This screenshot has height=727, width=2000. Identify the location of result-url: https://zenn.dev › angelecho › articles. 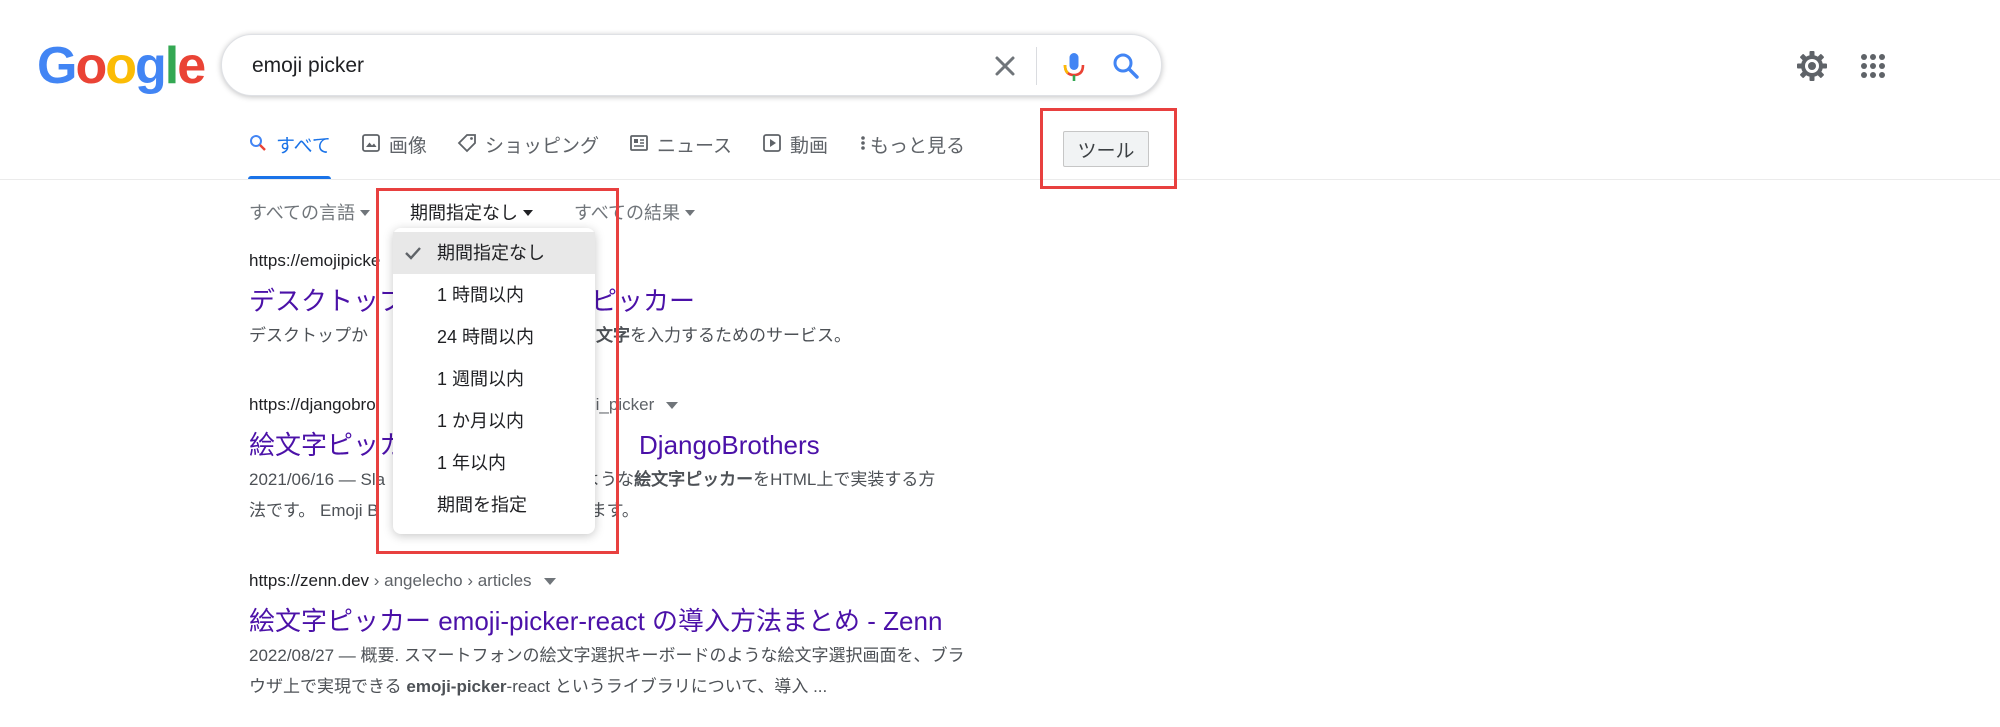
(402, 581).